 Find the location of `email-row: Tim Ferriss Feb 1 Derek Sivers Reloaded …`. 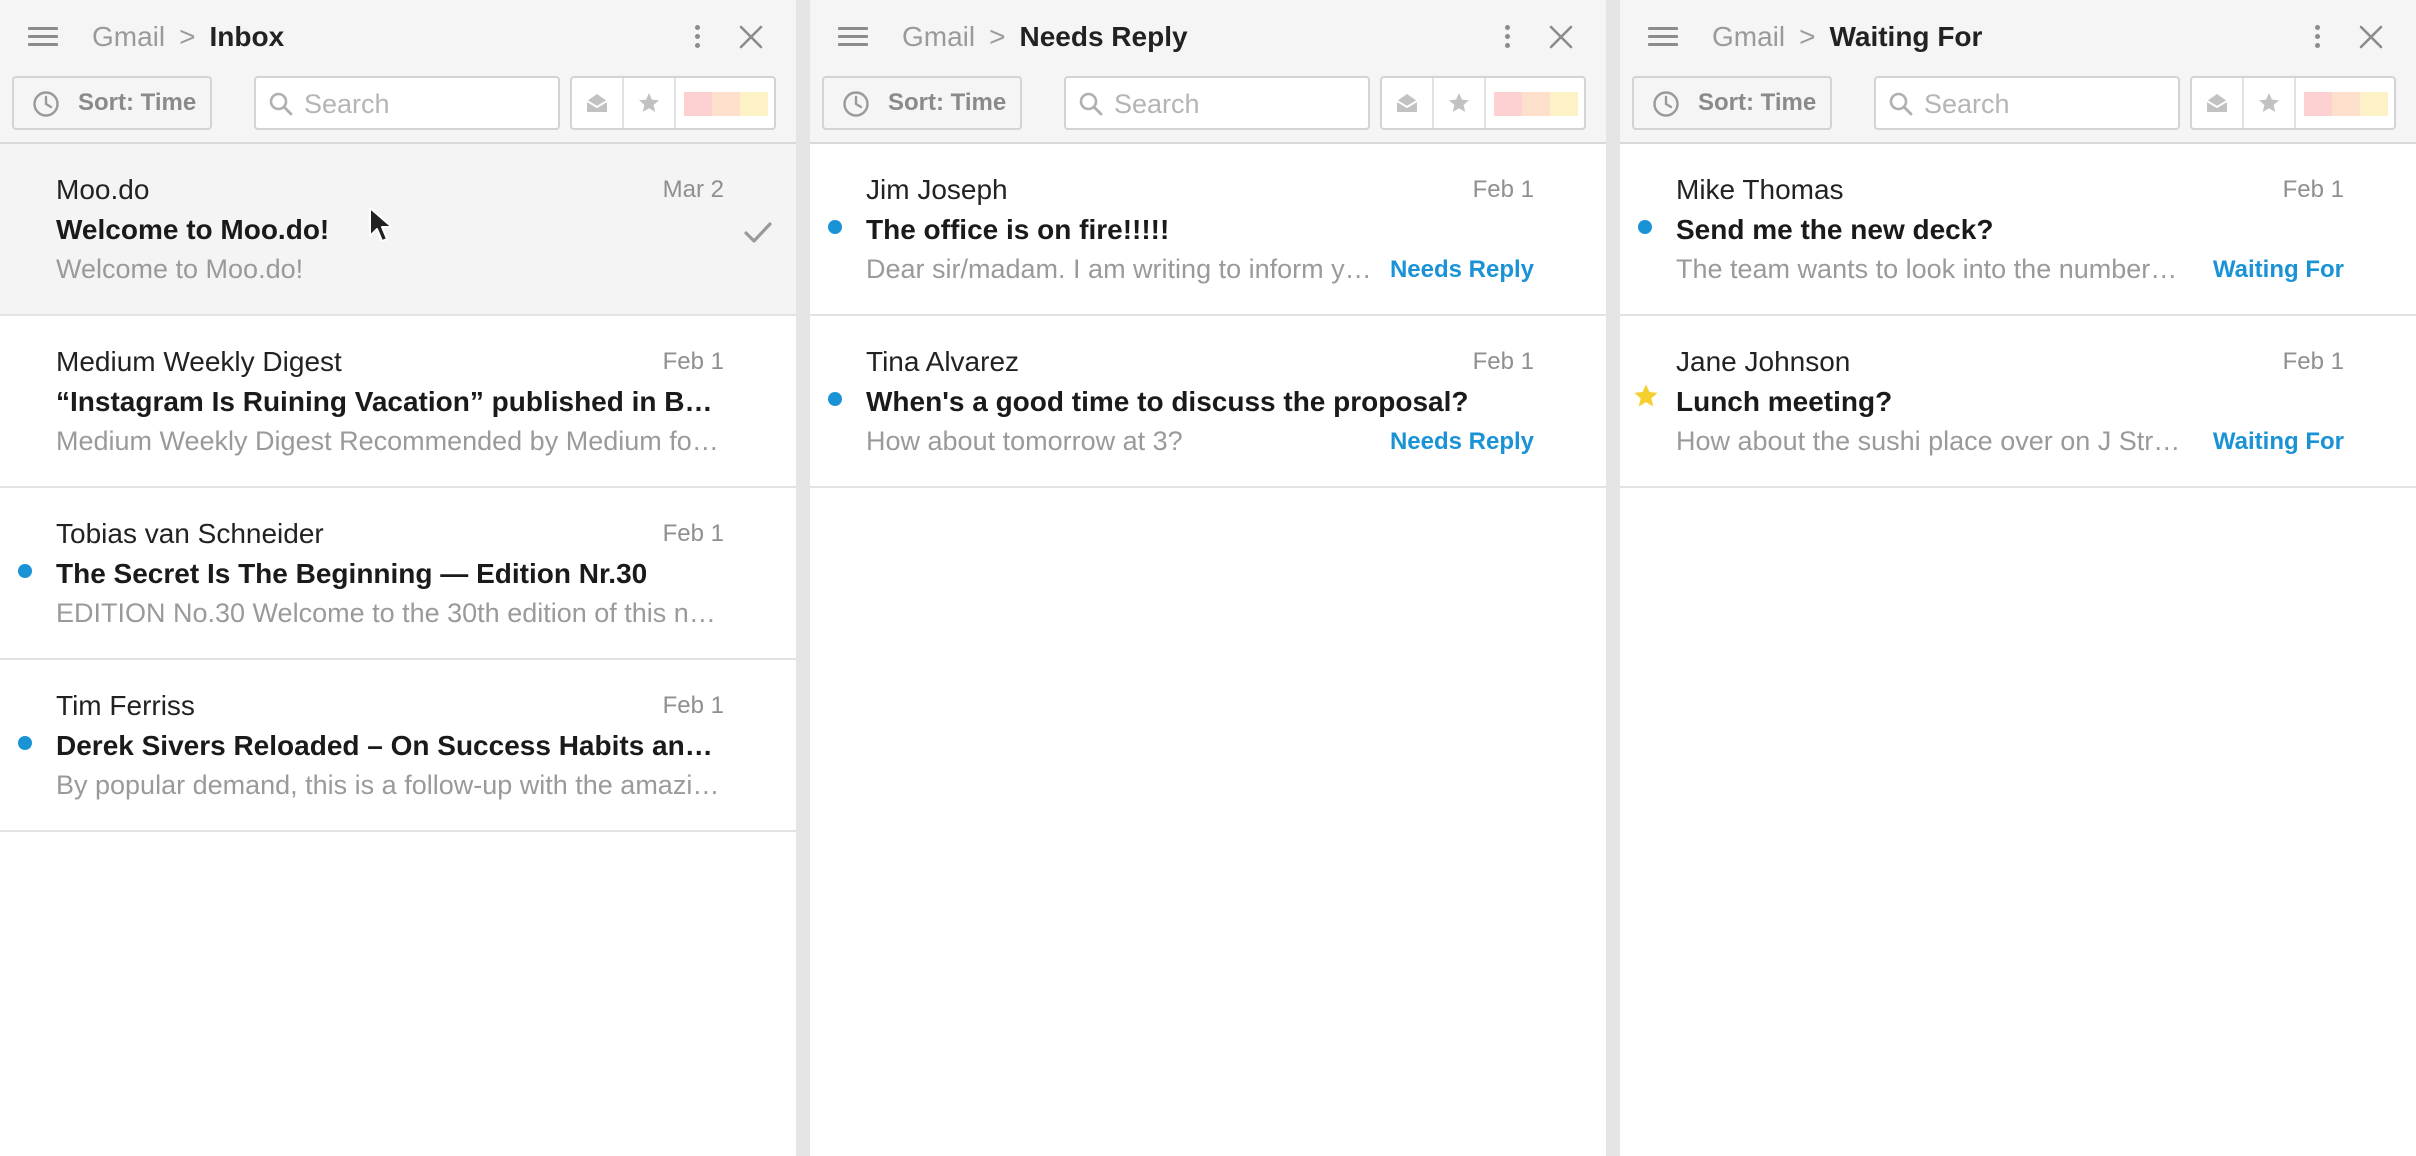

email-row: Tim Ferriss Feb 1 Derek Sivers Reloaded … is located at coordinates (398, 746).